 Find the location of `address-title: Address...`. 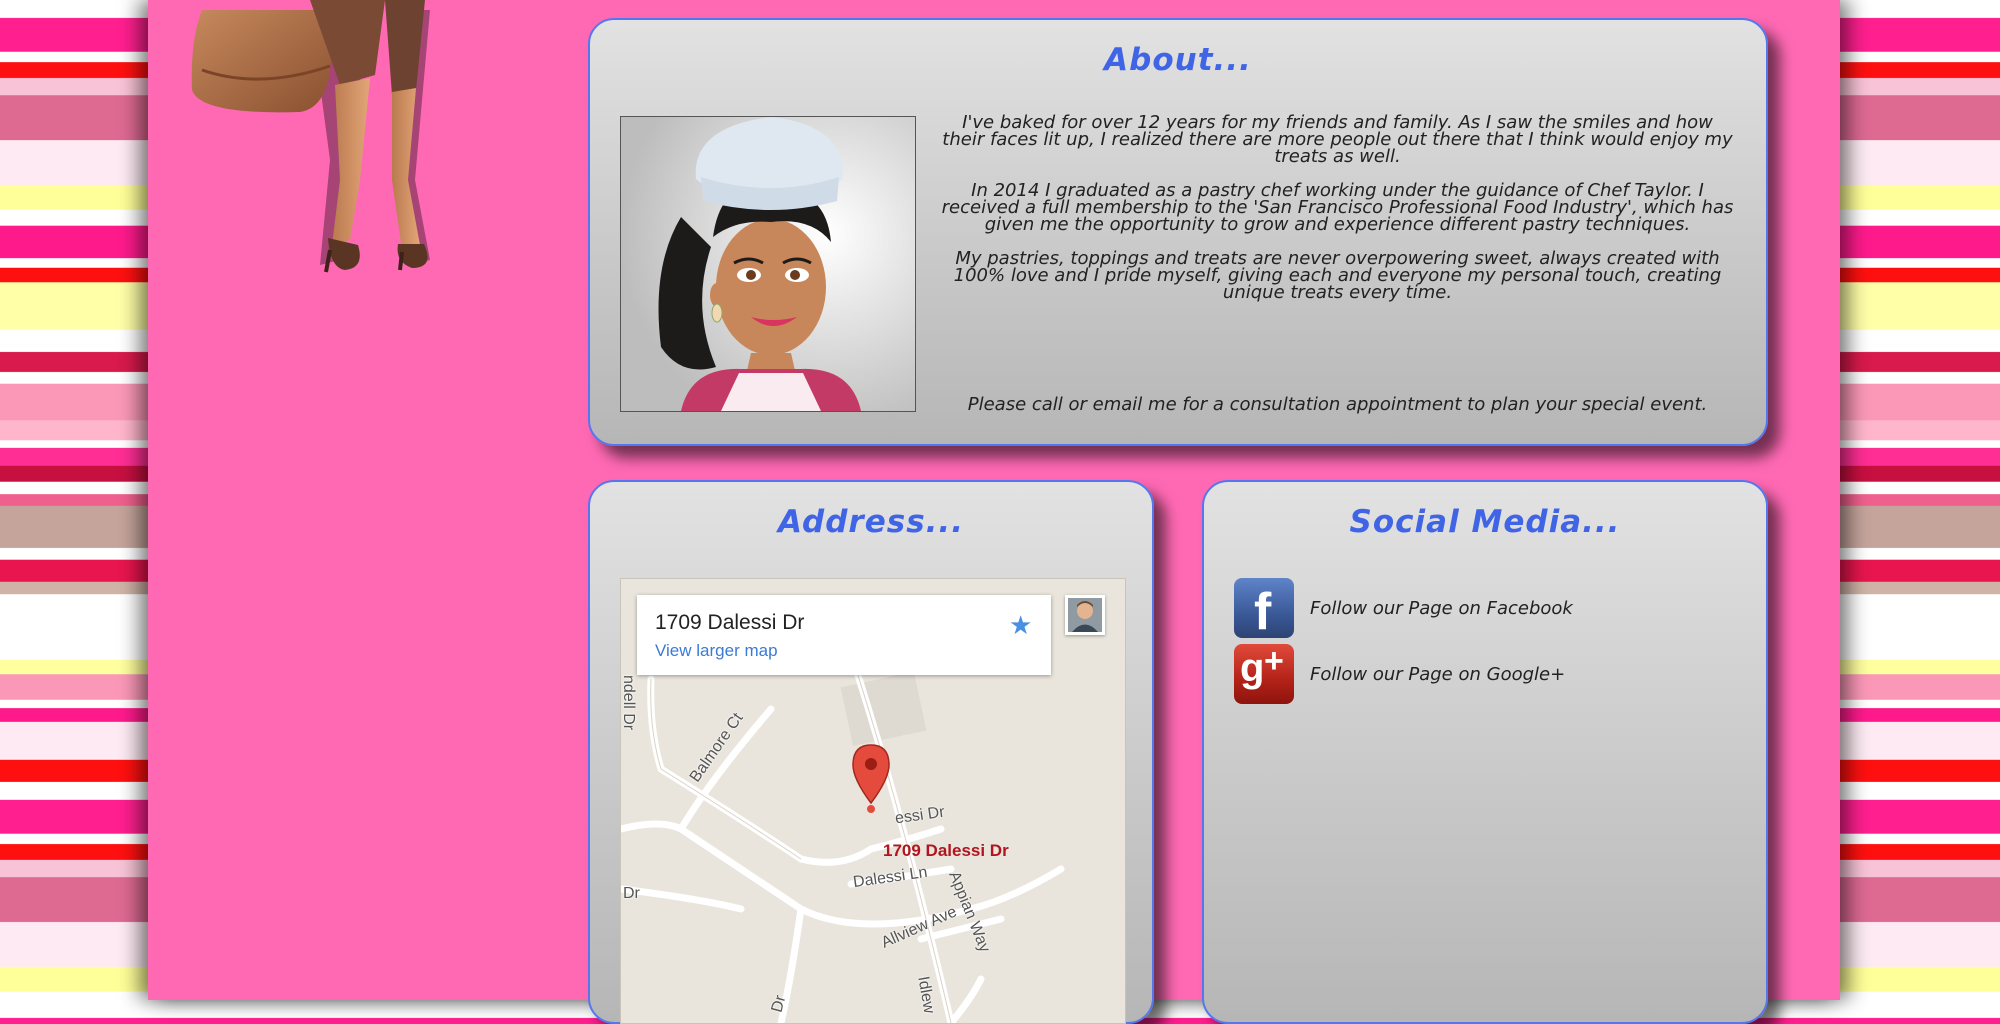

address-title: Address... is located at coordinates (871, 522).